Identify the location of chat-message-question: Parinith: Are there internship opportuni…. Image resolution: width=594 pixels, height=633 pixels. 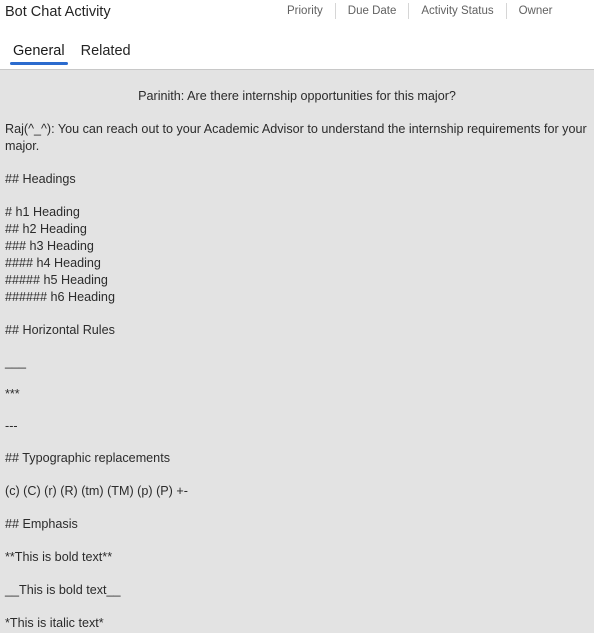
(297, 96).